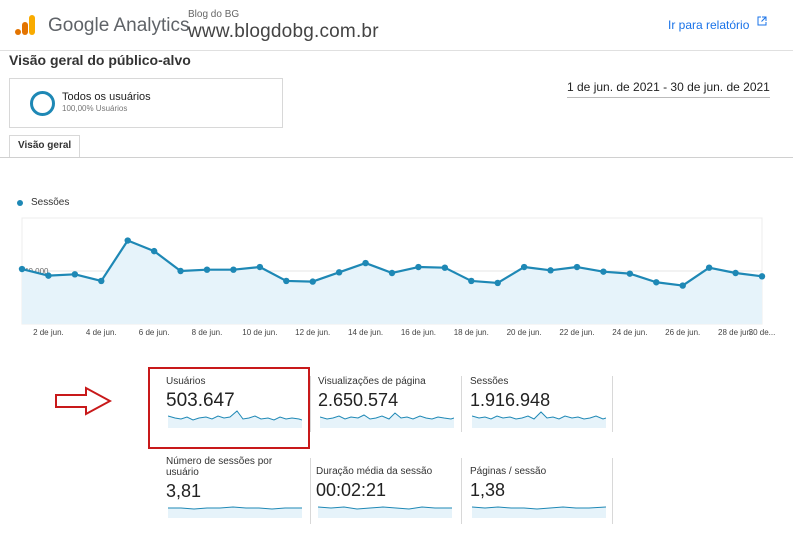 The height and width of the screenshot is (553, 793). What do you see at coordinates (184, 491) in the screenshot?
I see `metric-value: 3,81` at bounding box center [184, 491].